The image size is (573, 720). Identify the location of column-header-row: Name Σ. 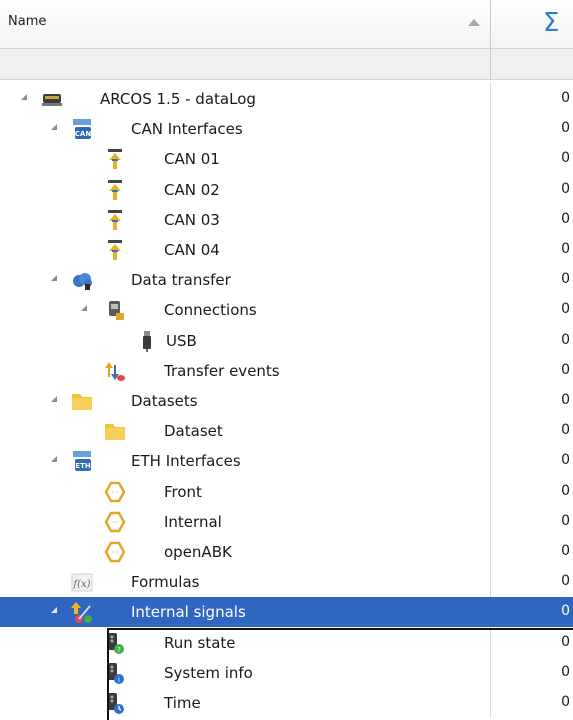
(286, 24).